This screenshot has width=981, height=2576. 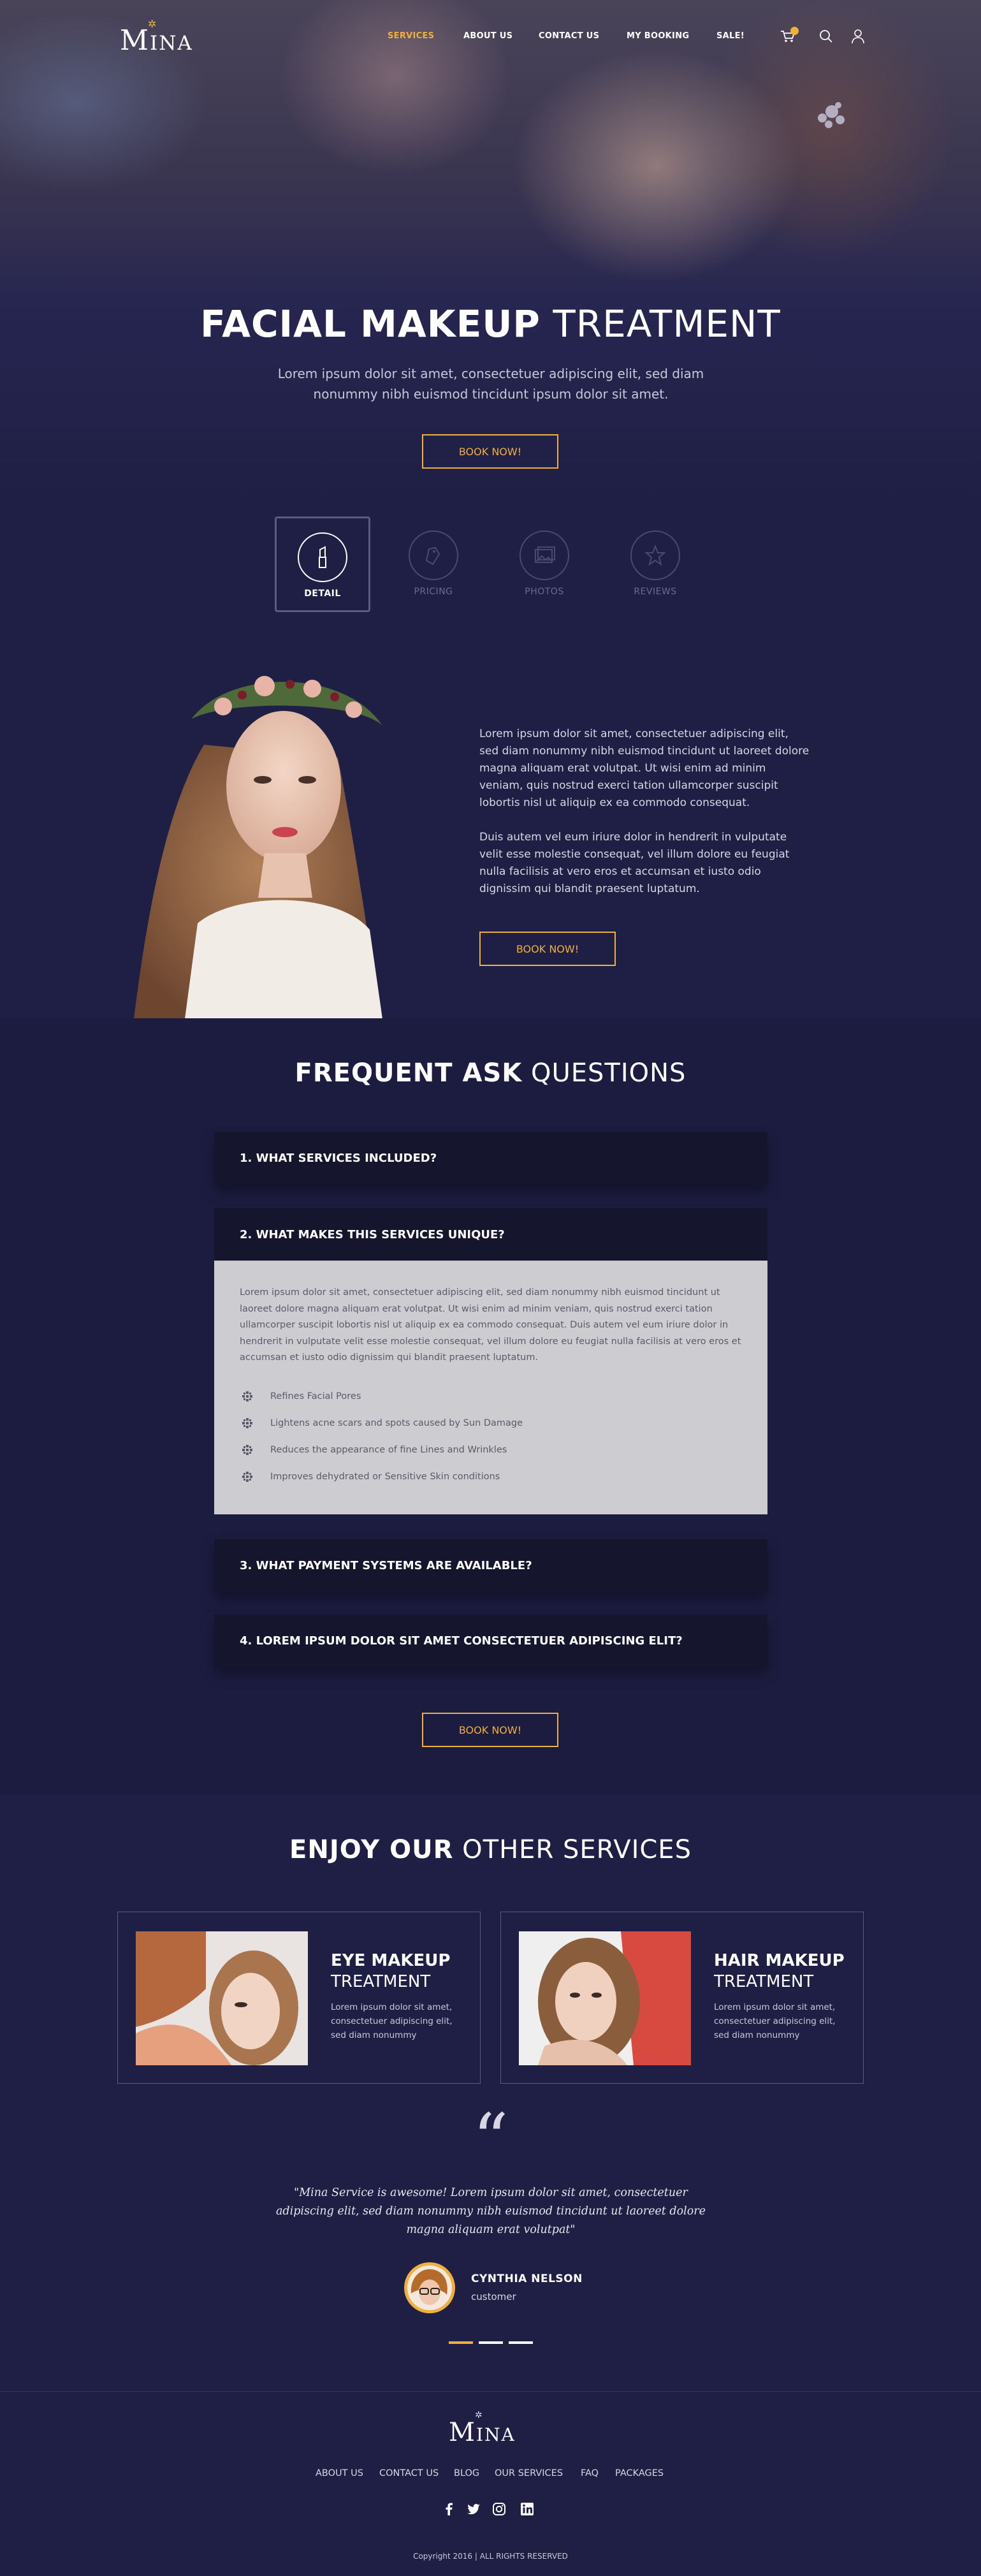 What do you see at coordinates (490, 1566) in the screenshot?
I see `faq-question-3: 3. WHAT PAYMENT SYSTEMS ARE AVAILABLE?` at bounding box center [490, 1566].